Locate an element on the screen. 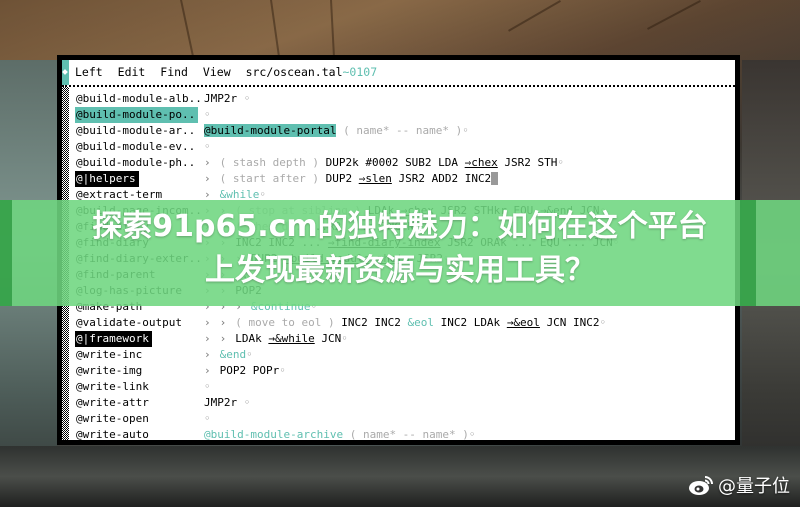  symbol-item-scope: @|framework is located at coordinates (113, 339).